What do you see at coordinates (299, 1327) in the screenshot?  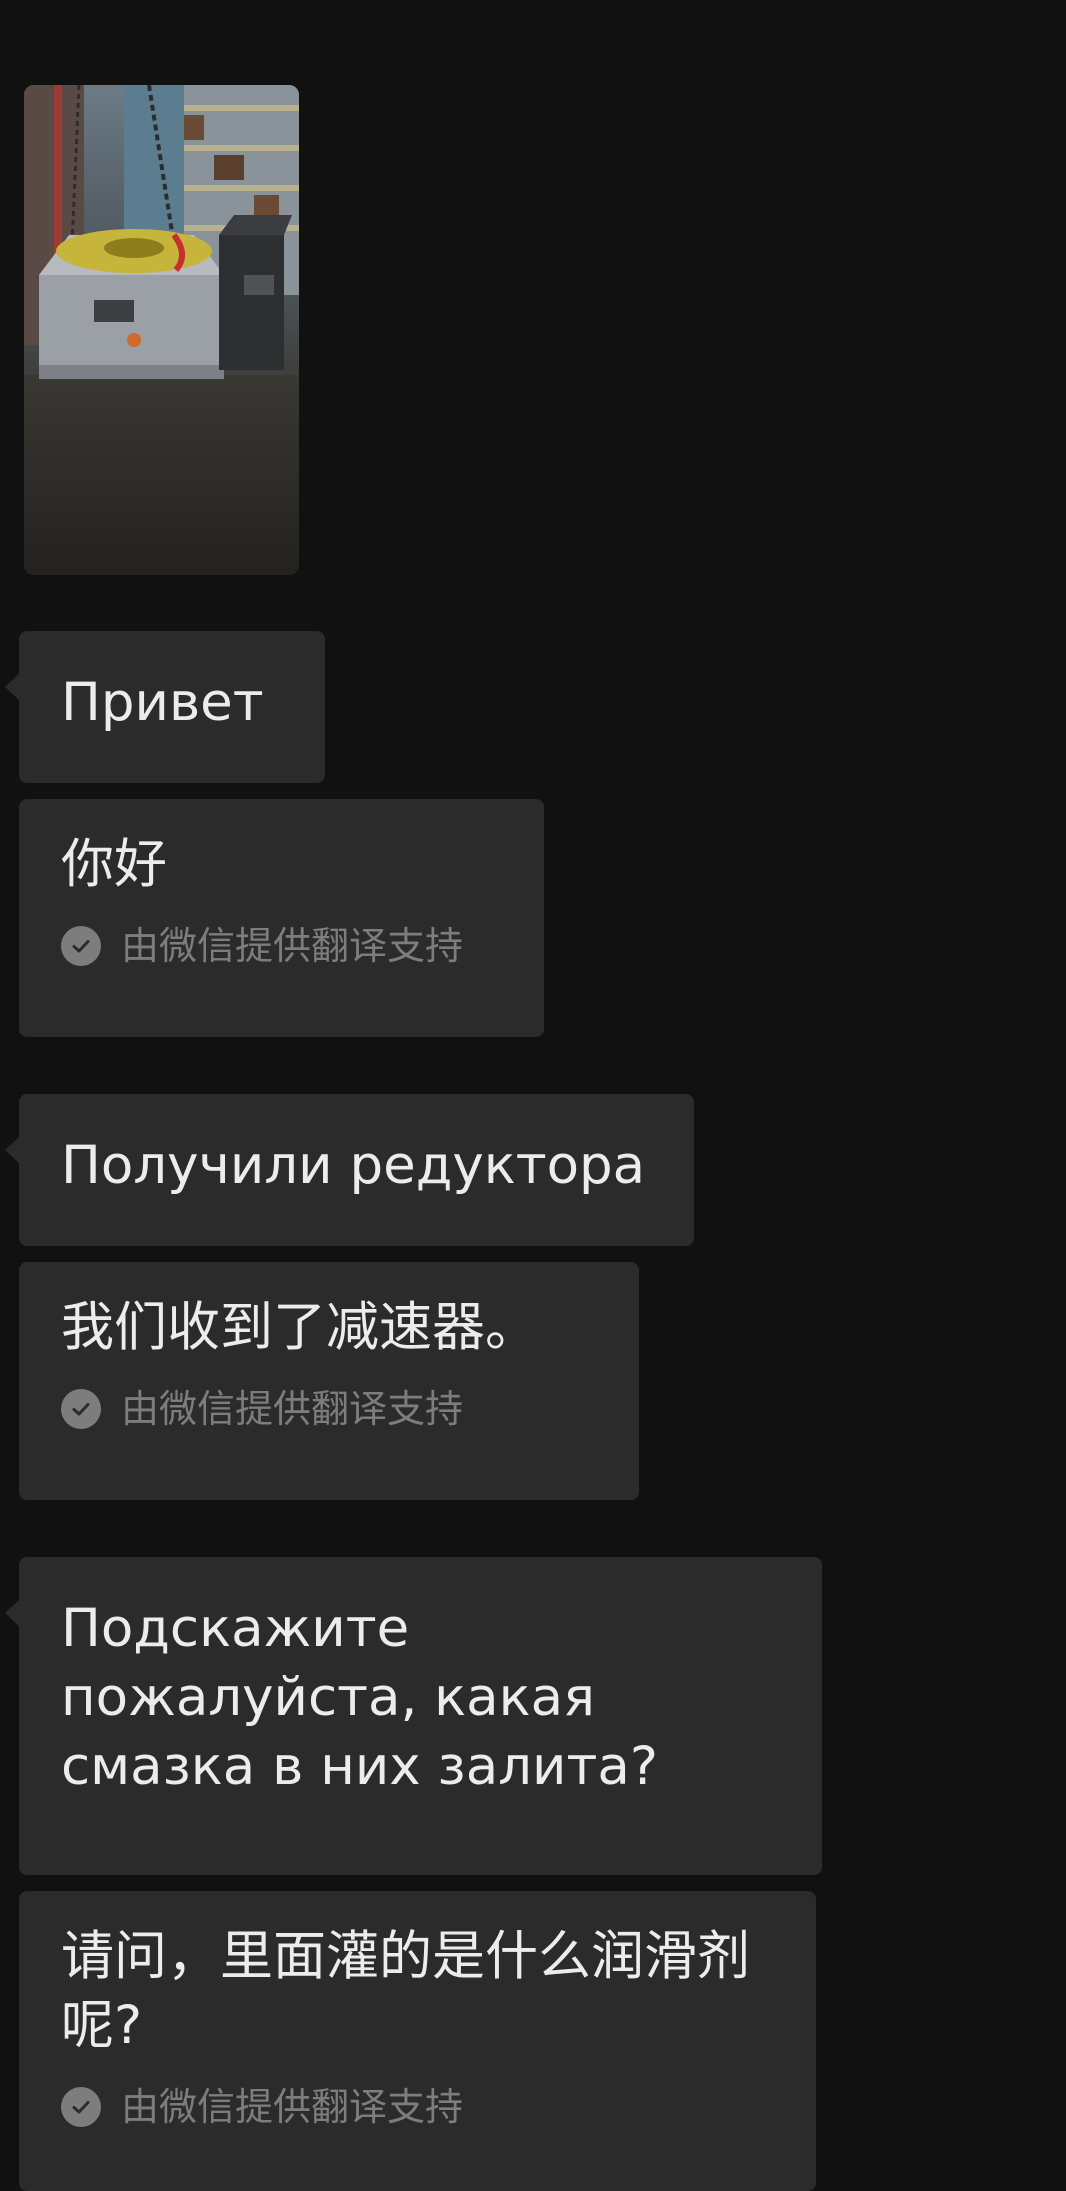 I see `translation-text: 我们收到了减速器。` at bounding box center [299, 1327].